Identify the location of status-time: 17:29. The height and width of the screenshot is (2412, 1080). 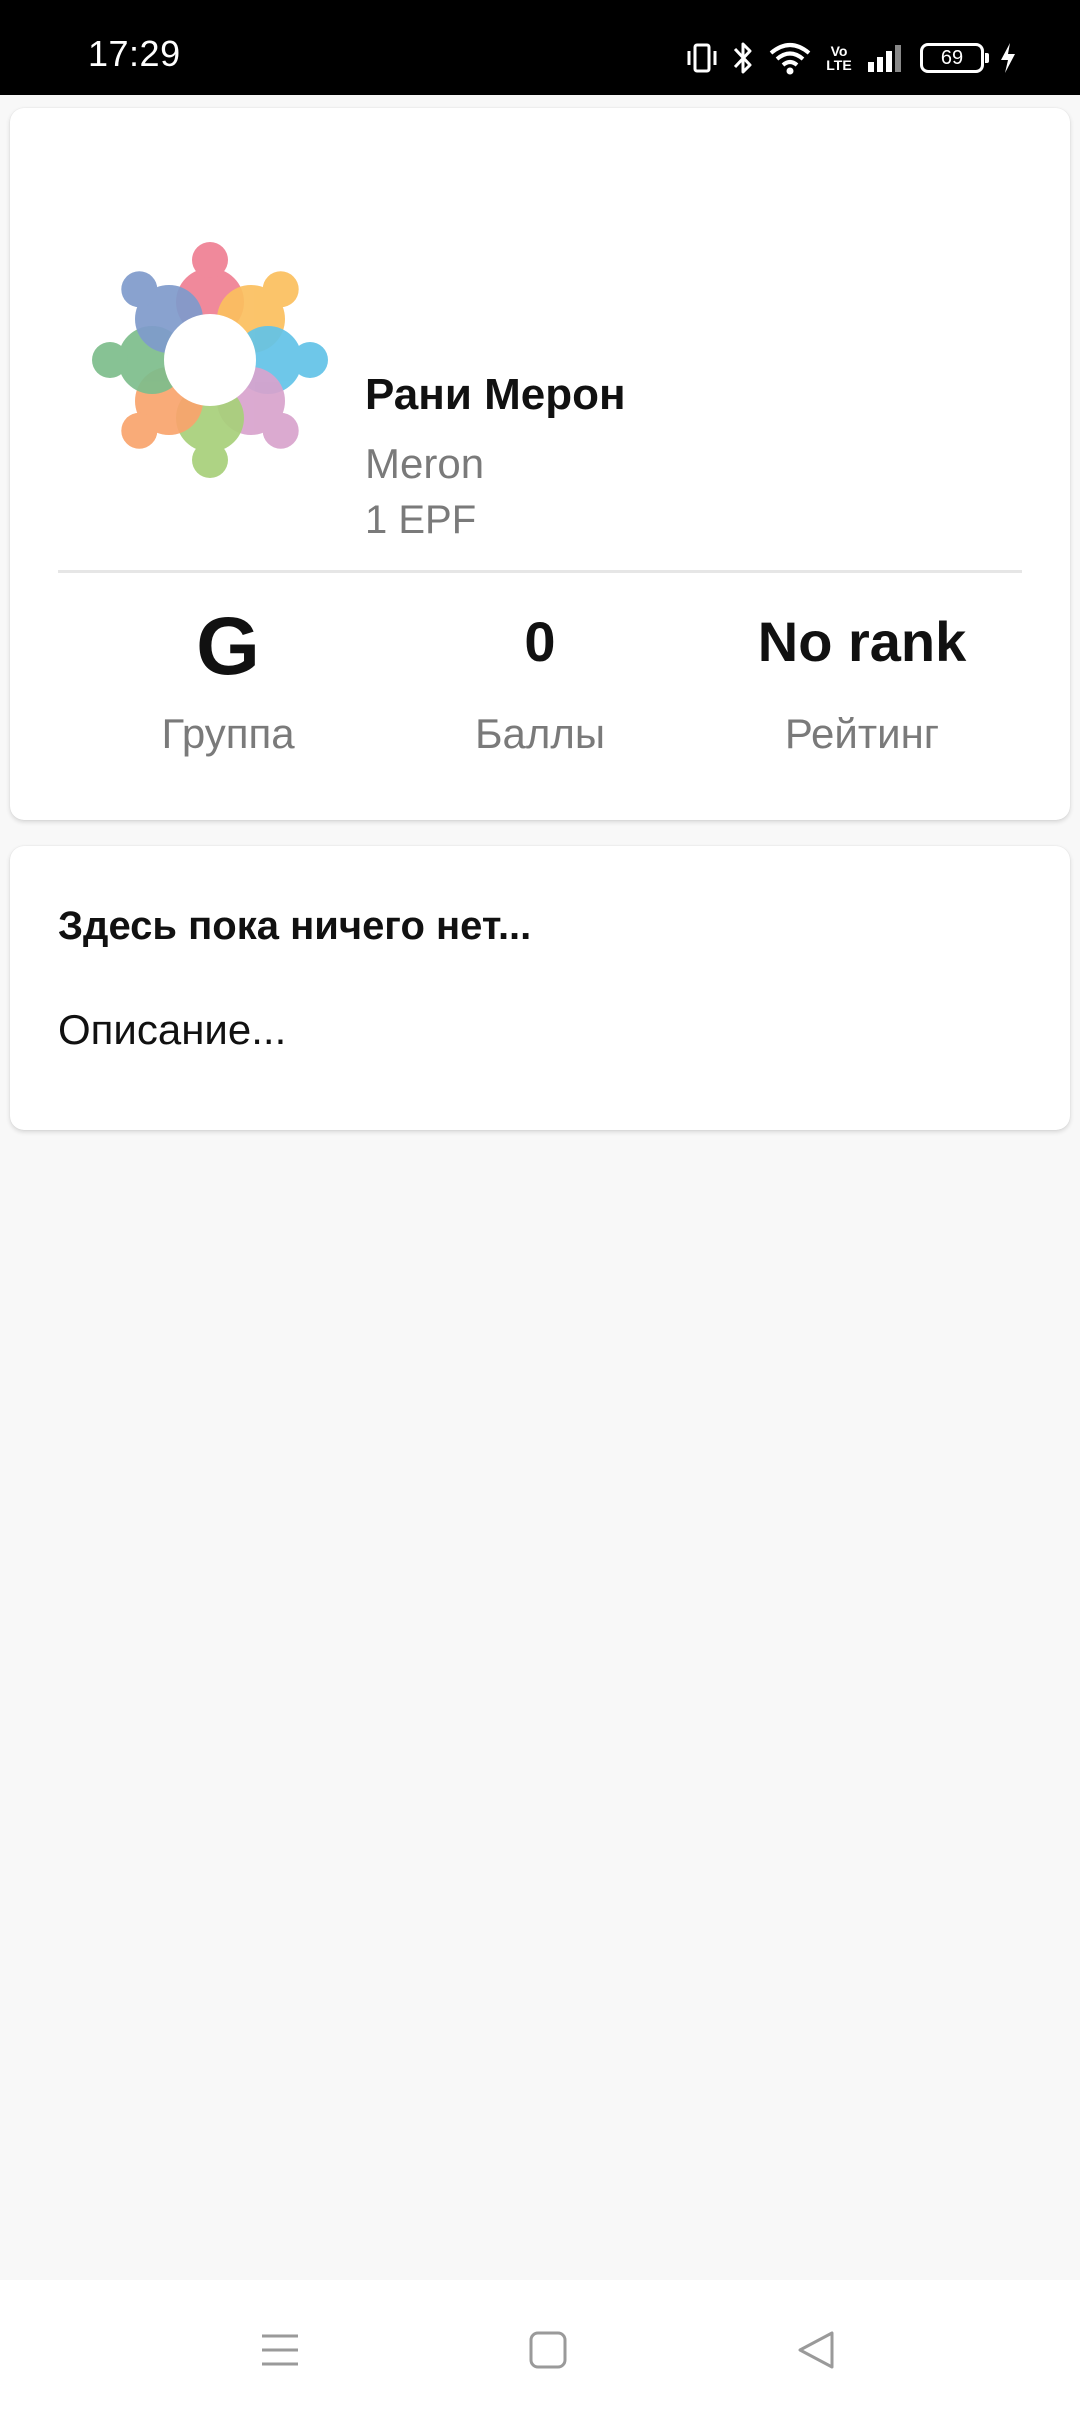
(134, 53).